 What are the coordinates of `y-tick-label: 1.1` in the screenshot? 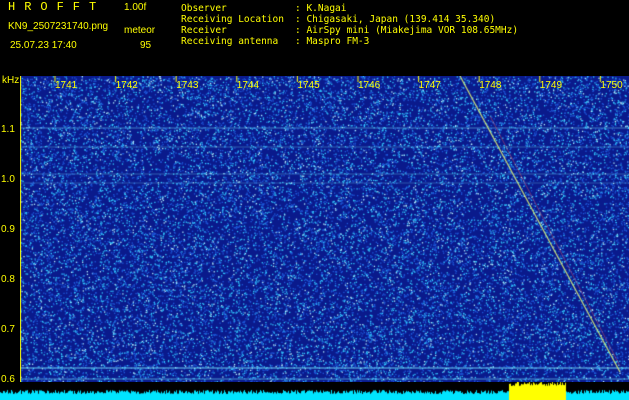 It's located at (8, 129).